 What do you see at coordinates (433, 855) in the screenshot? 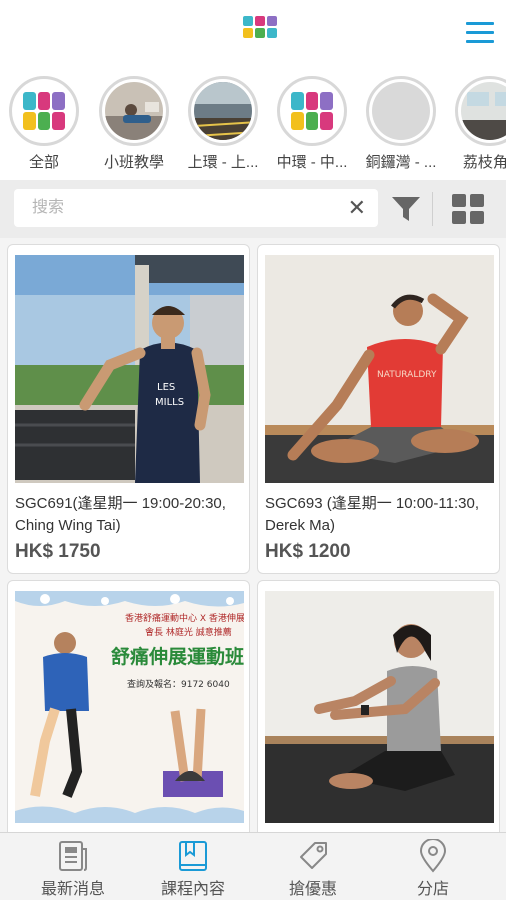
I see `location-pin-icon` at bounding box center [433, 855].